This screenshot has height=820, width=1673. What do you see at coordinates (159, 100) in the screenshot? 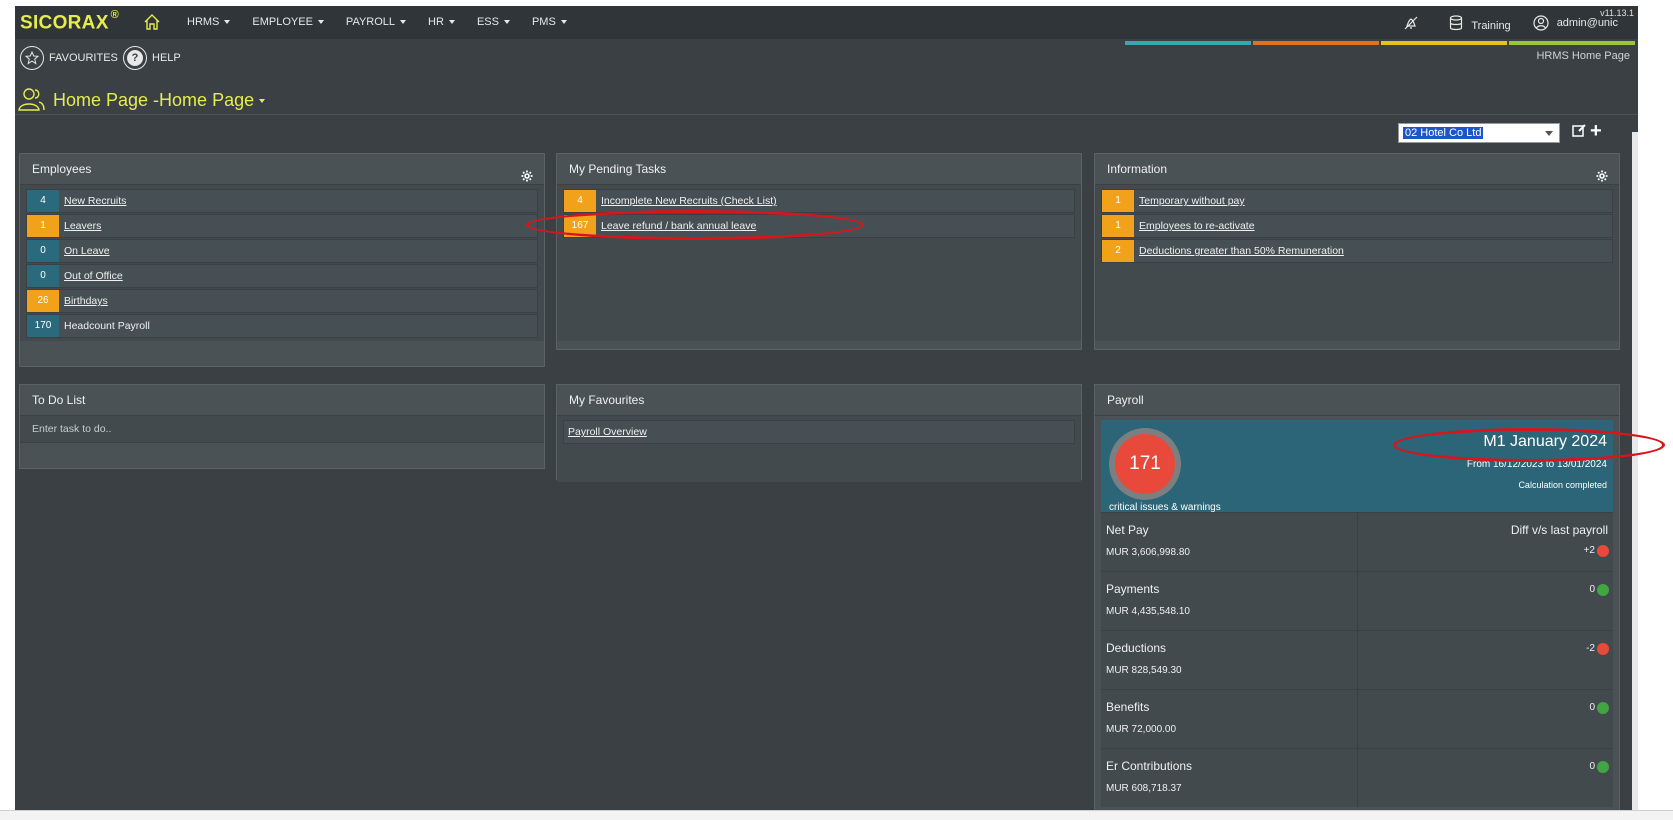
I see `page-title: Home Page -Home Page` at bounding box center [159, 100].